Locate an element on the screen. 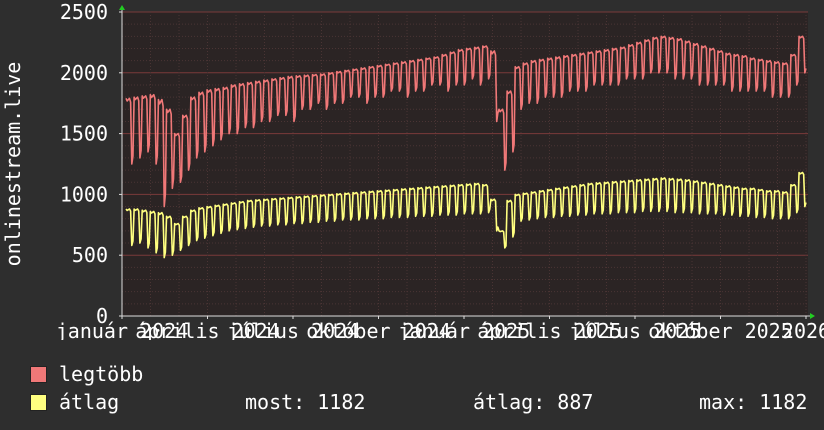 Image resolution: width=824 pixels, height=430 pixels. x-tick-label: október 2025 is located at coordinates (720, 329).